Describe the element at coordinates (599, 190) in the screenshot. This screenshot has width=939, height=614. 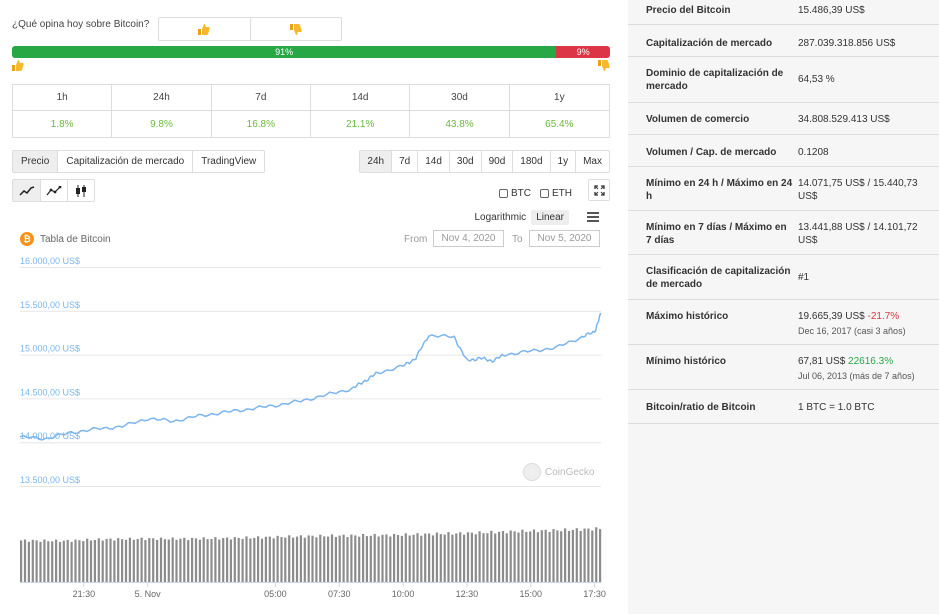
I see `fullscreen-button` at that location.